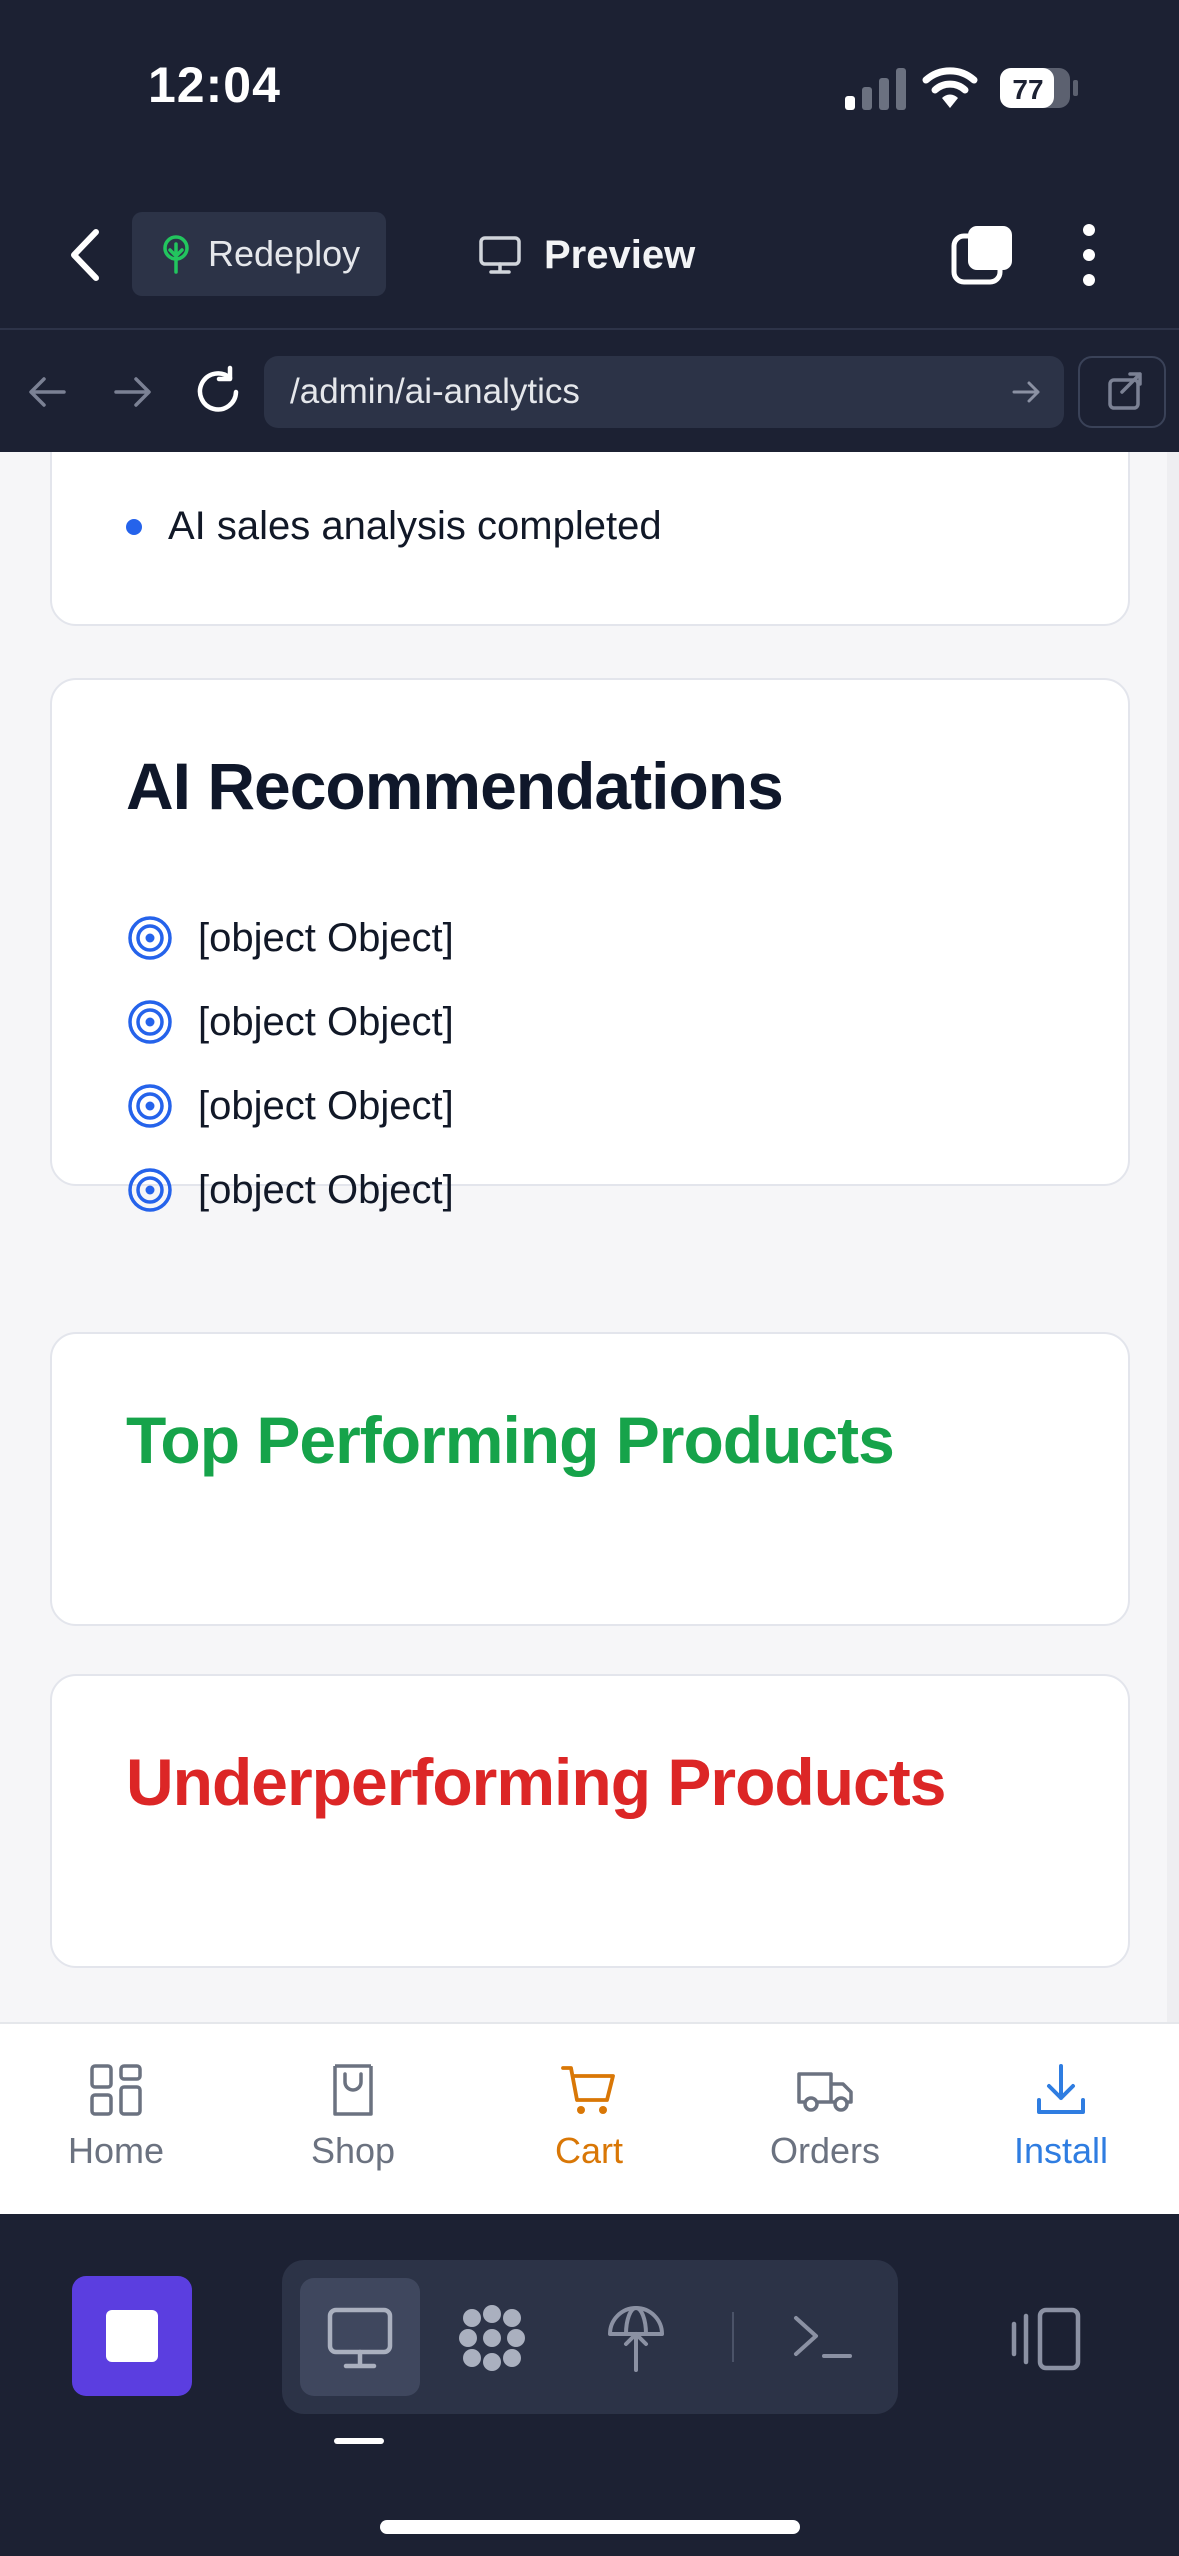  Describe the element at coordinates (1061, 2150) in the screenshot. I see `nav-install-label: Install` at that location.